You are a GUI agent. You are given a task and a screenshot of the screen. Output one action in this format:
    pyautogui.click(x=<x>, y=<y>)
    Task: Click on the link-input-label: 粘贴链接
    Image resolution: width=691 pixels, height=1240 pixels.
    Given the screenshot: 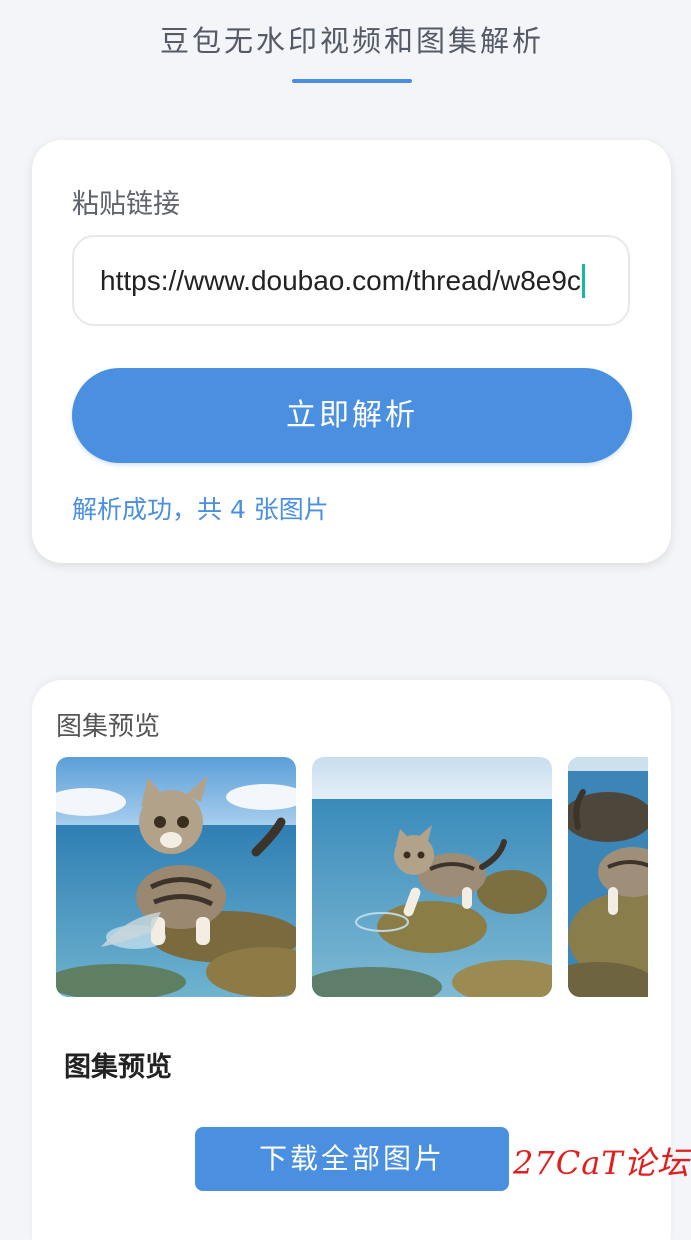 What is the action you would take?
    pyautogui.click(x=126, y=204)
    